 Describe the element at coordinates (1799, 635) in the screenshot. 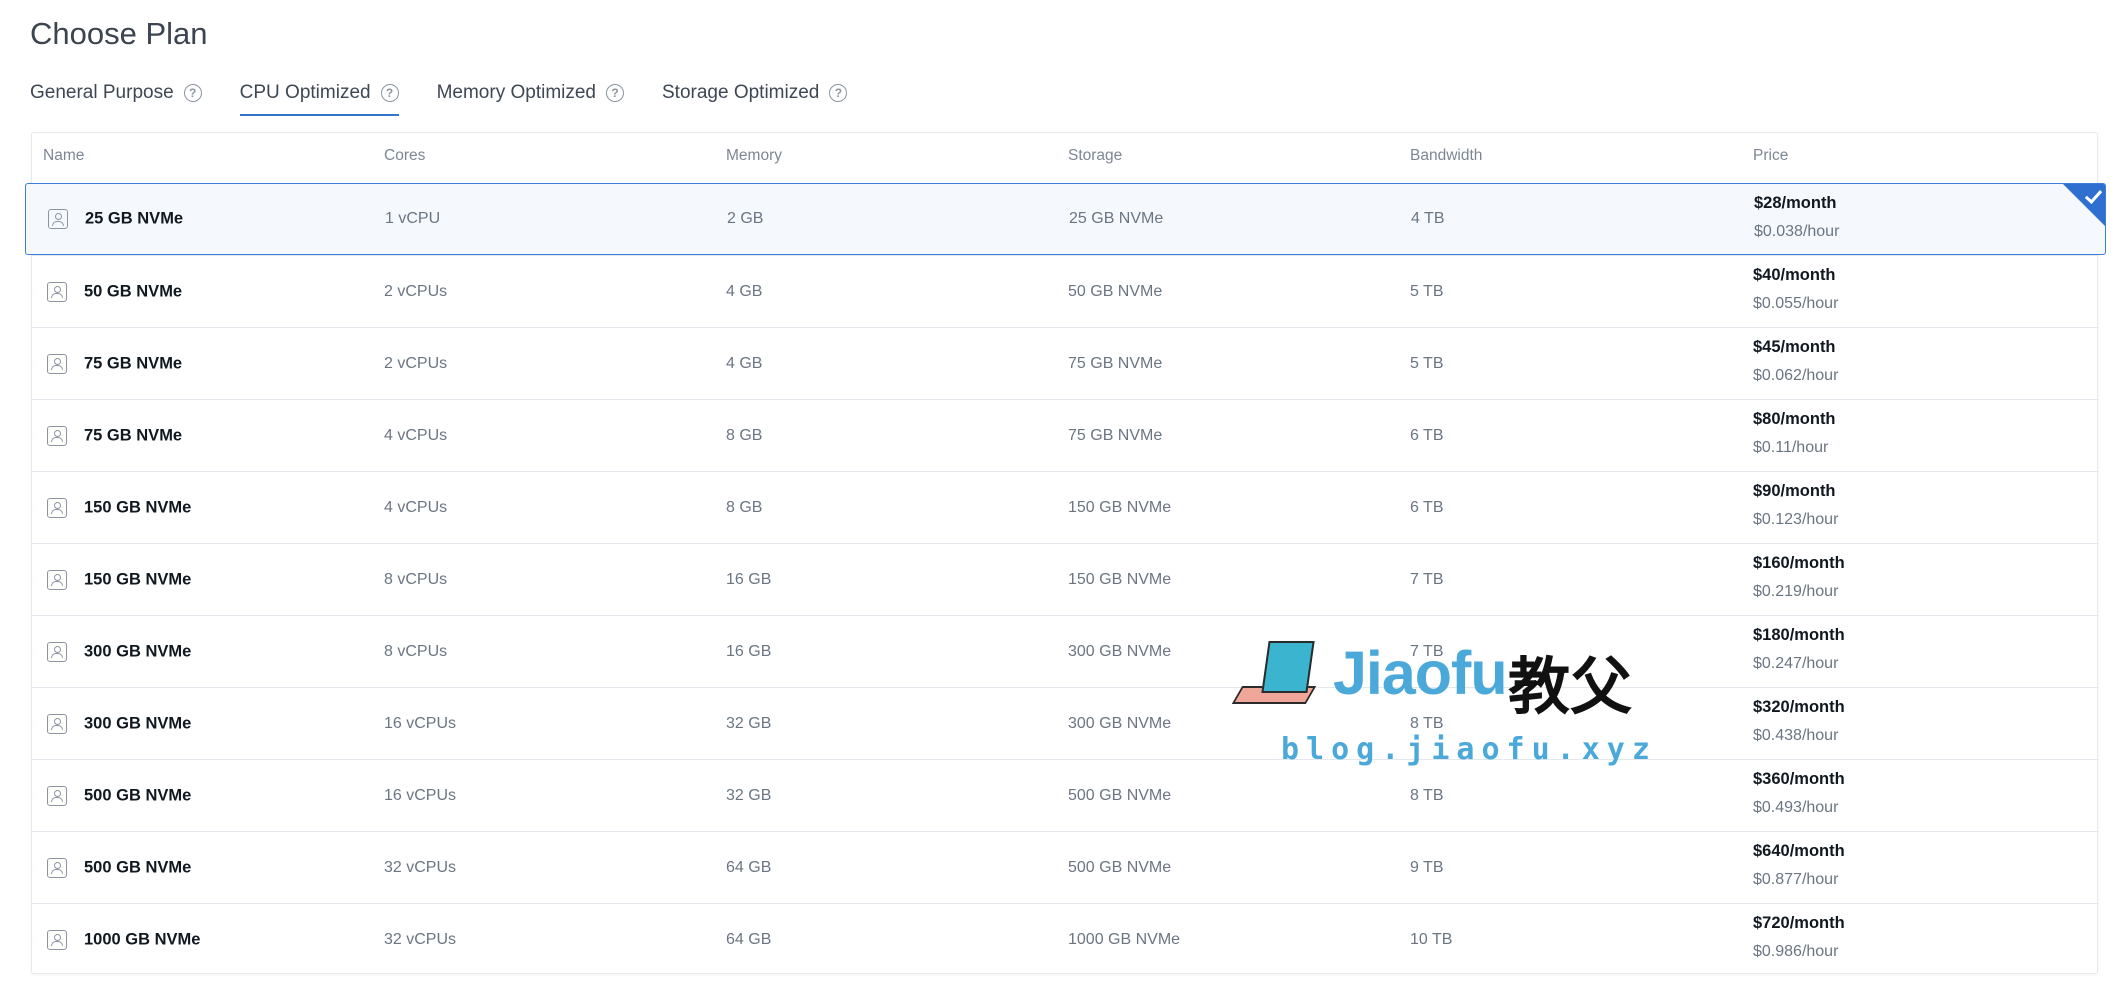

I see `price-month: $180/month` at that location.